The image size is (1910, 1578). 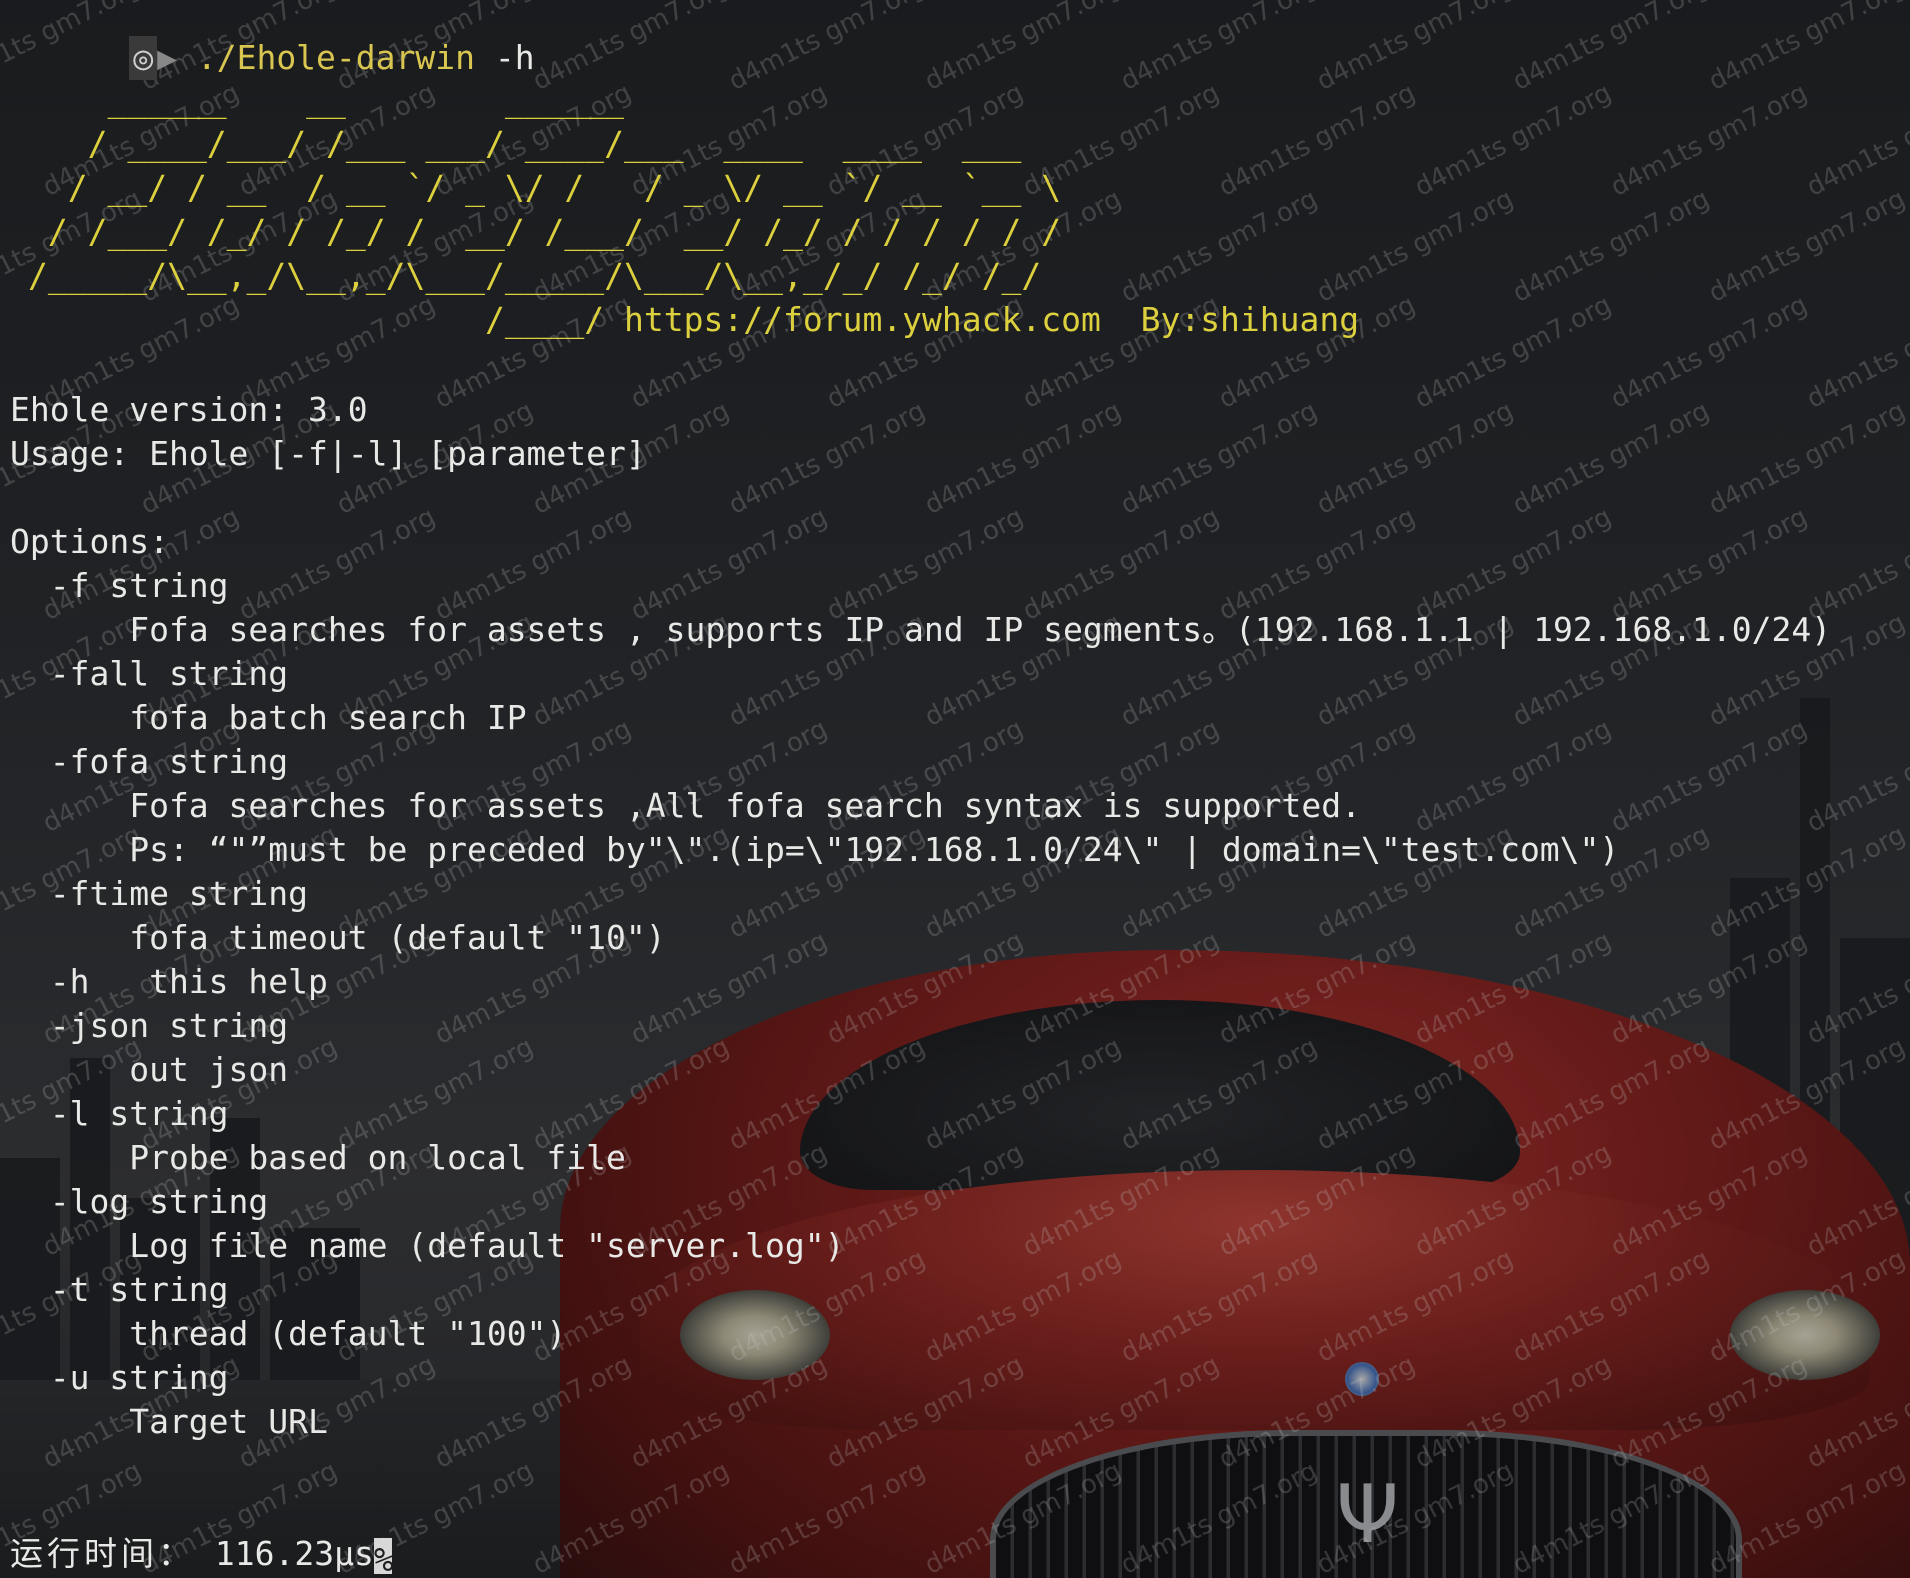 I want to click on version-text: Ehole version: 3.0, so click(x=189, y=409).